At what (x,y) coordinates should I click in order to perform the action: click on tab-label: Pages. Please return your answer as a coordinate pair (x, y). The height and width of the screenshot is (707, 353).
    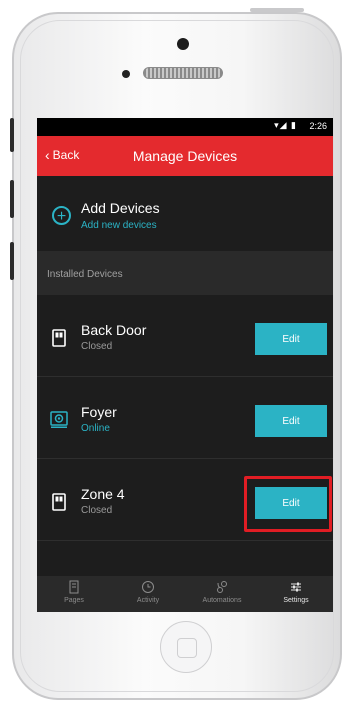
    Looking at the image, I should click on (74, 600).